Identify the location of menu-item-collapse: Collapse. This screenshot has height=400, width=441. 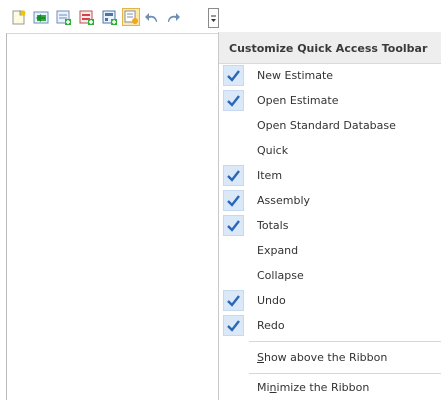
(330, 275).